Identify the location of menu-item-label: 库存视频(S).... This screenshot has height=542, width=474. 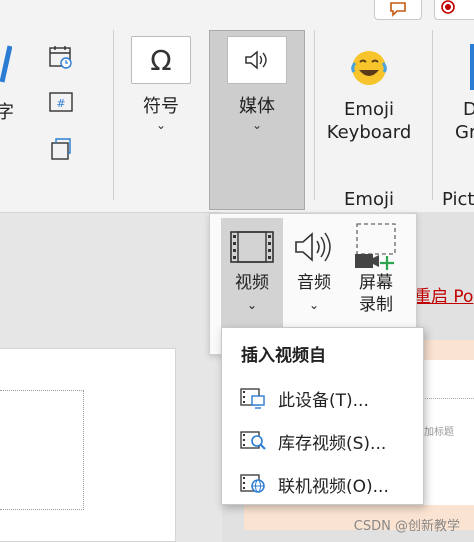
(332, 443).